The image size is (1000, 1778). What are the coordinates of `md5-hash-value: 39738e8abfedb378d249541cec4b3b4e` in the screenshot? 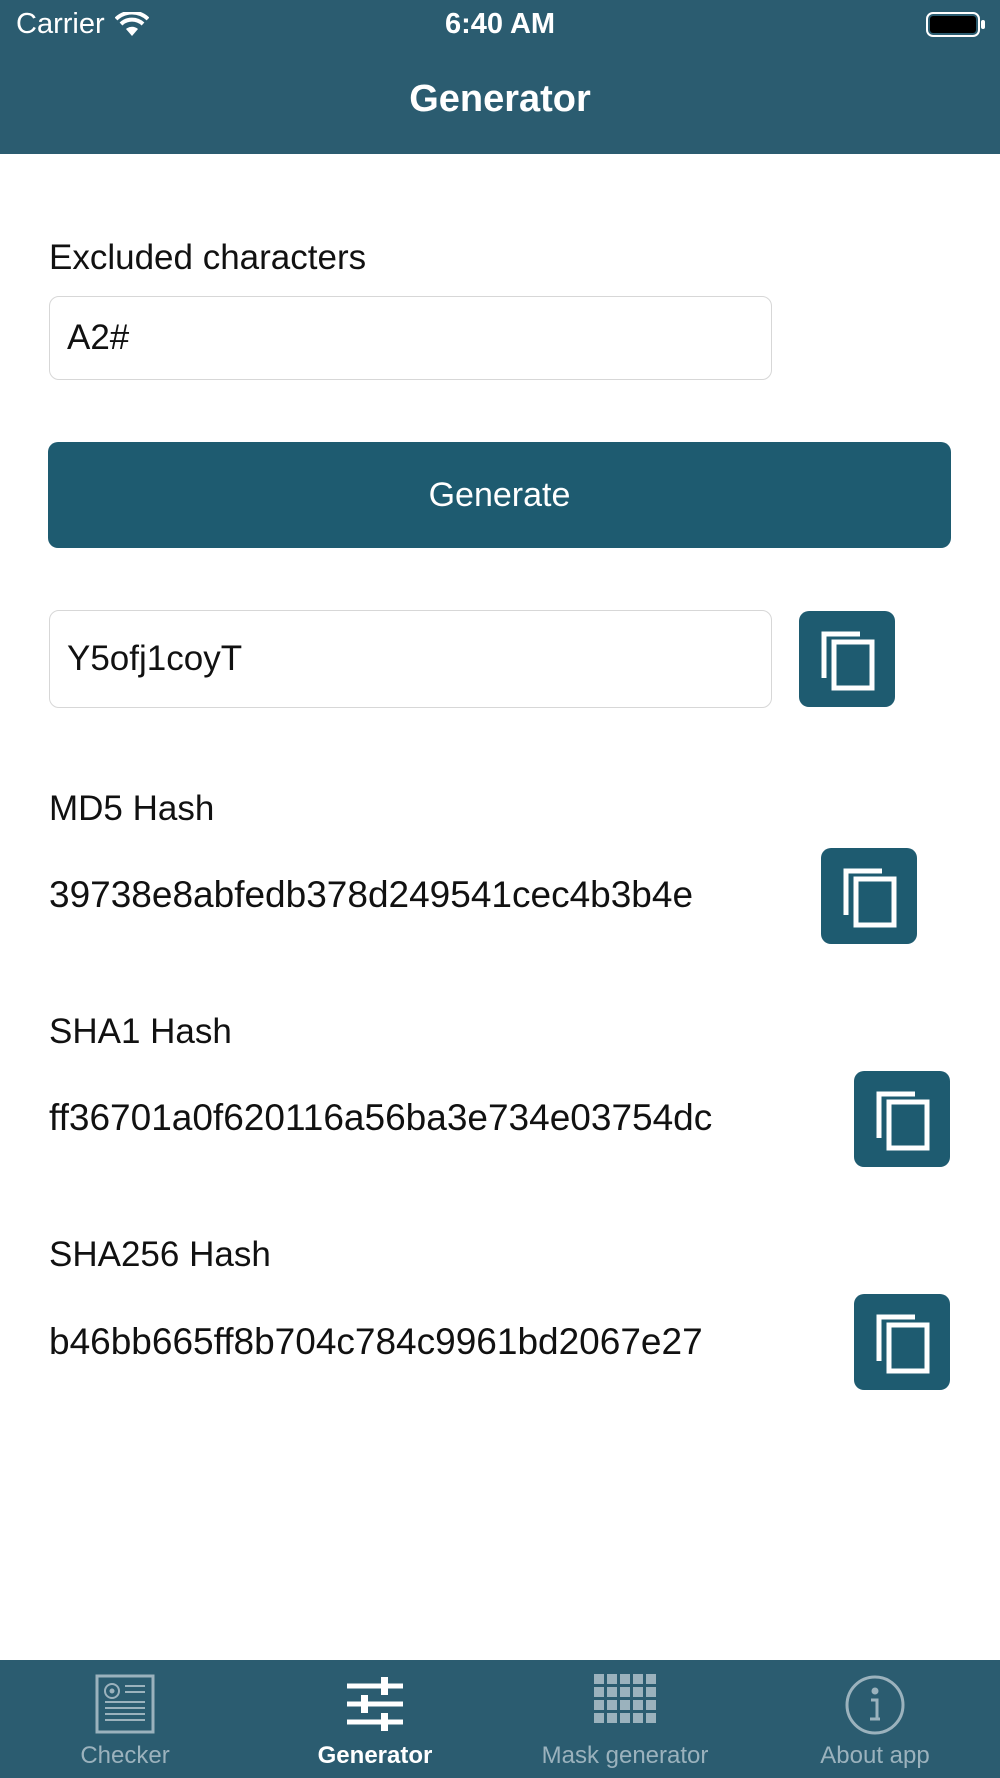 It's located at (371, 894).